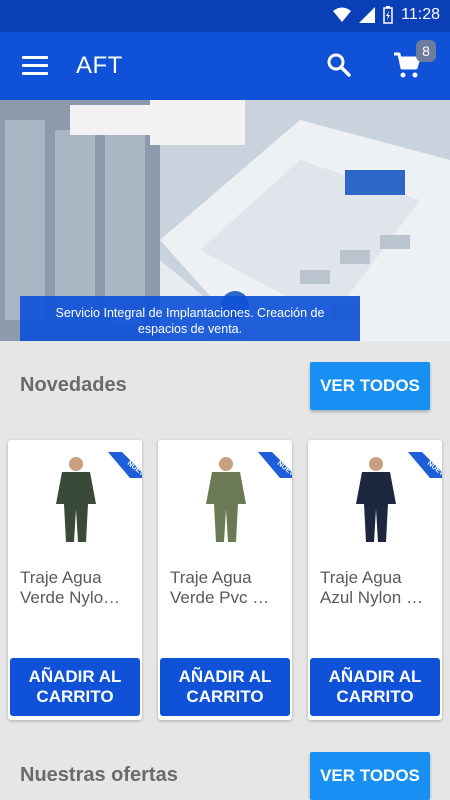 This screenshot has width=450, height=800. I want to click on section-title-novedades: Novedades, so click(73, 385).